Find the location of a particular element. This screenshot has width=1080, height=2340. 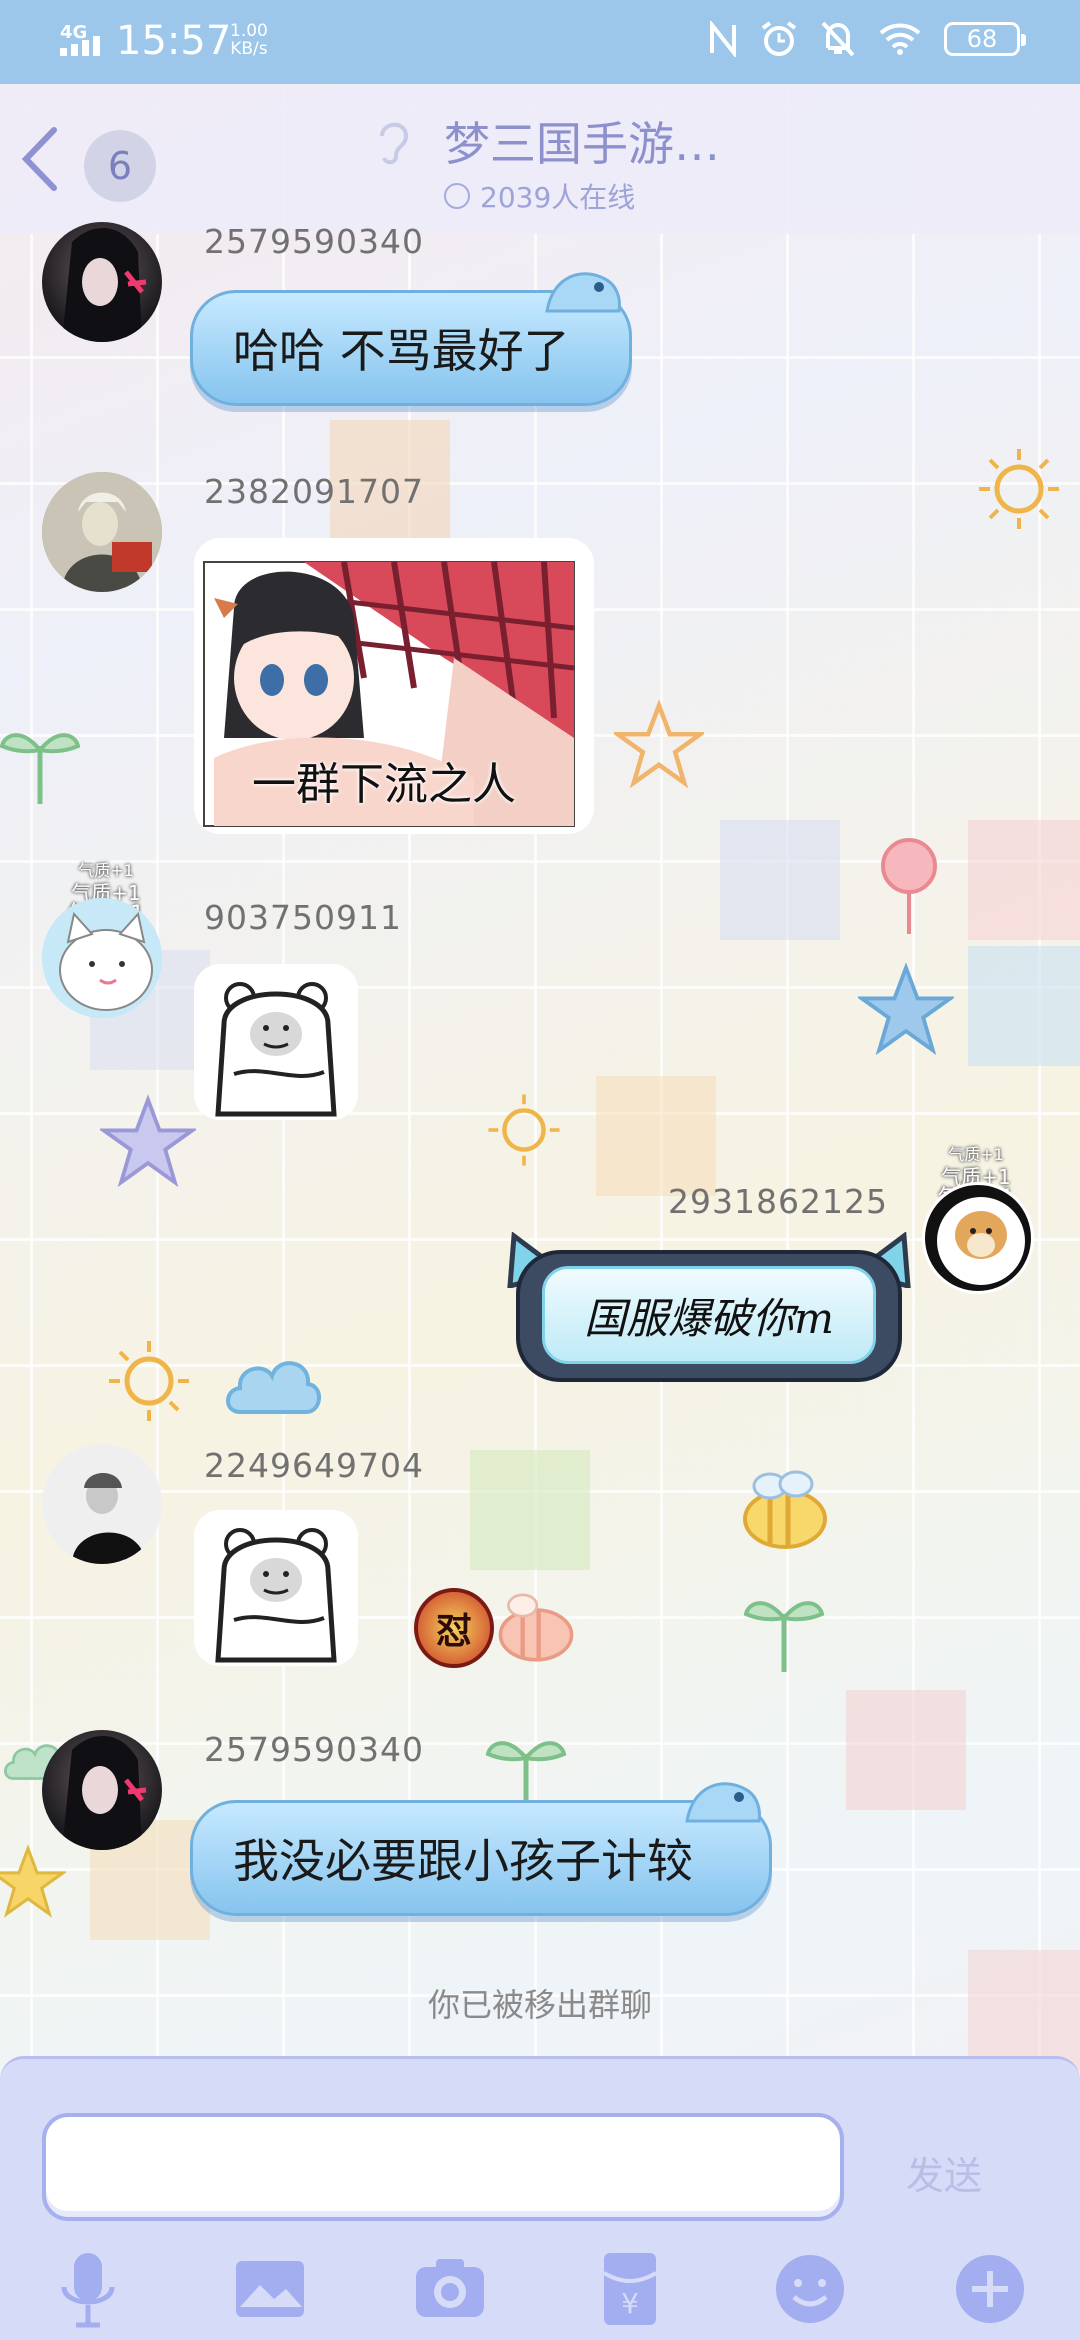

unread-count-badge: 6 is located at coordinates (120, 166).